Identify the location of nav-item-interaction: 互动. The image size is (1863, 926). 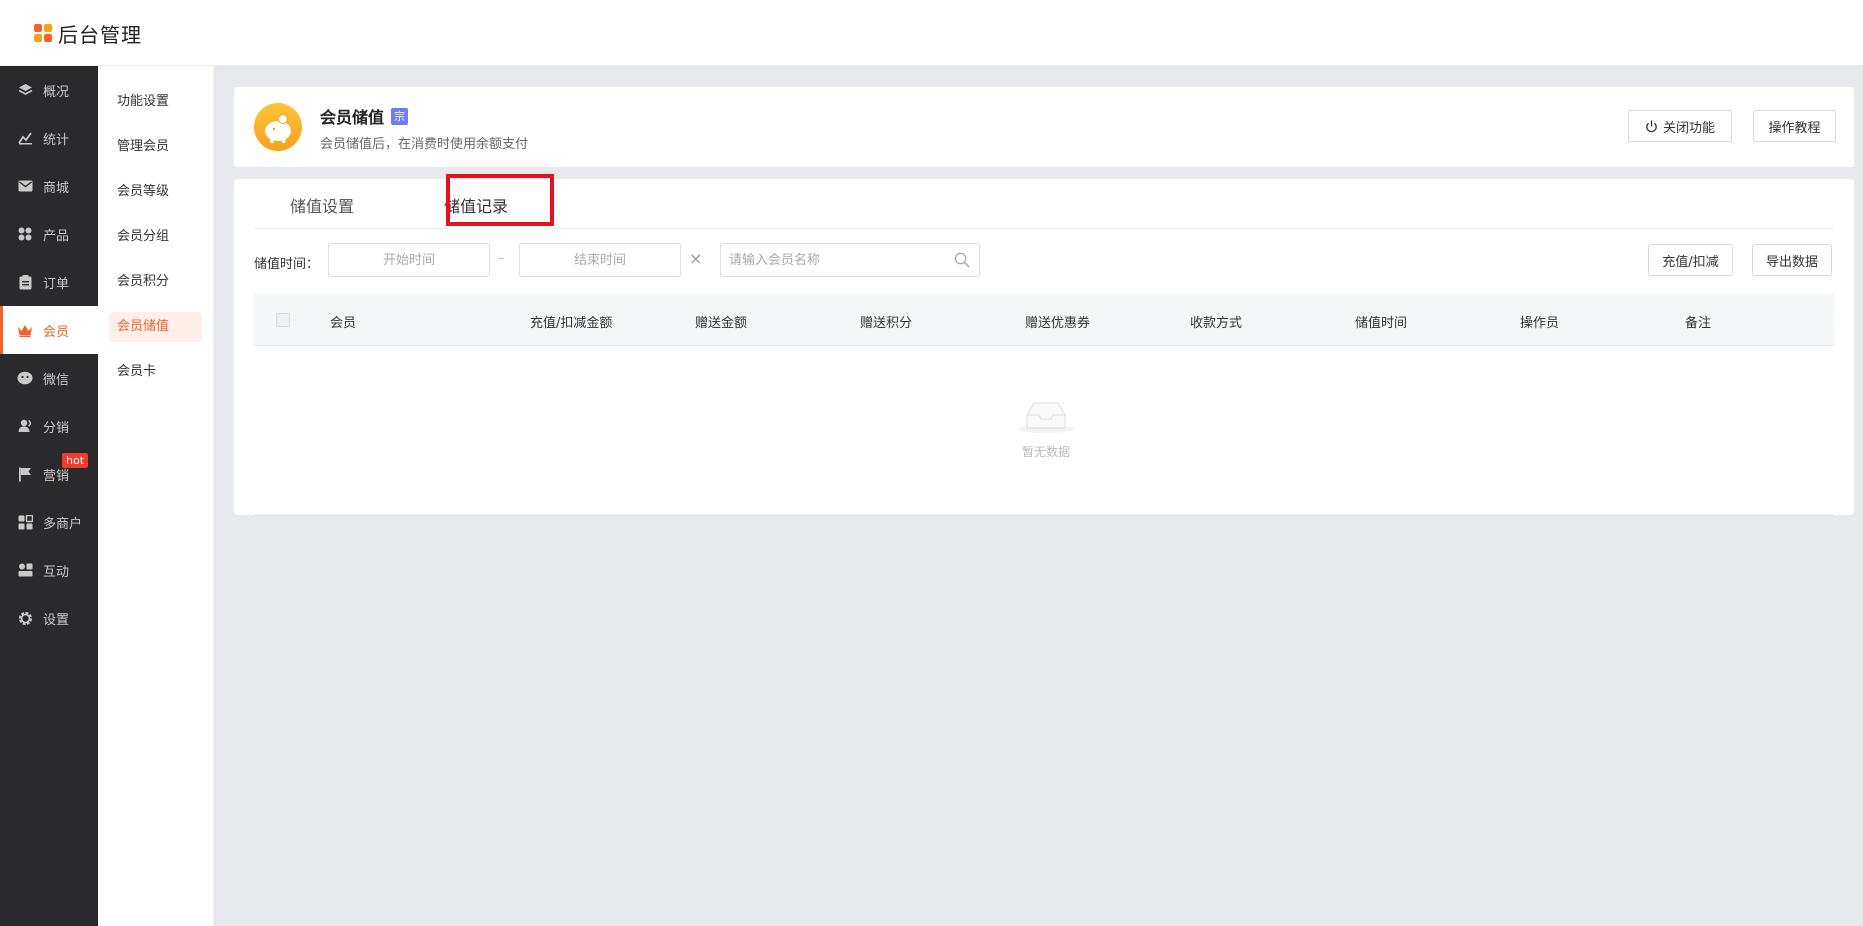
(49, 570).